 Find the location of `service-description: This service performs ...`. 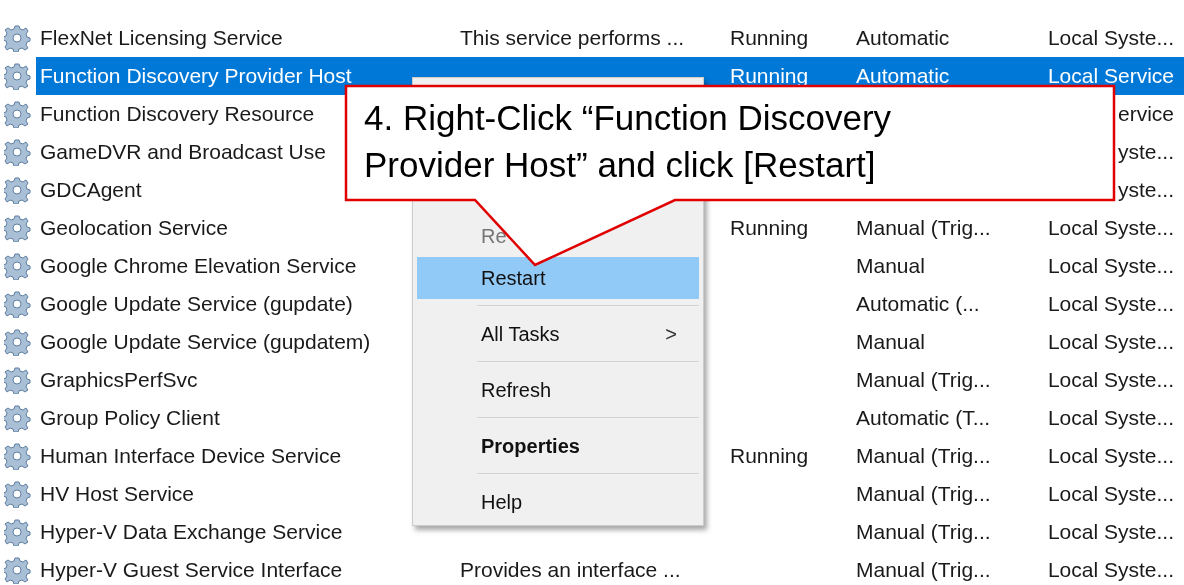

service-description: This service performs ... is located at coordinates (572, 38).